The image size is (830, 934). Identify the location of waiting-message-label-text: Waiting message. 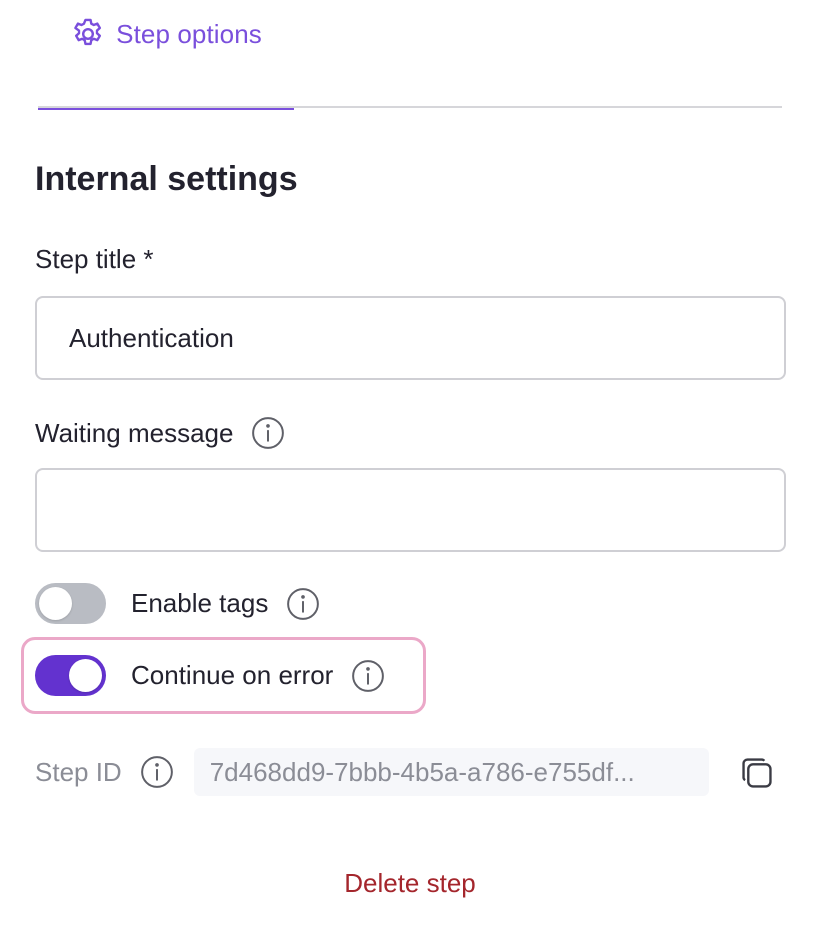
(134, 432).